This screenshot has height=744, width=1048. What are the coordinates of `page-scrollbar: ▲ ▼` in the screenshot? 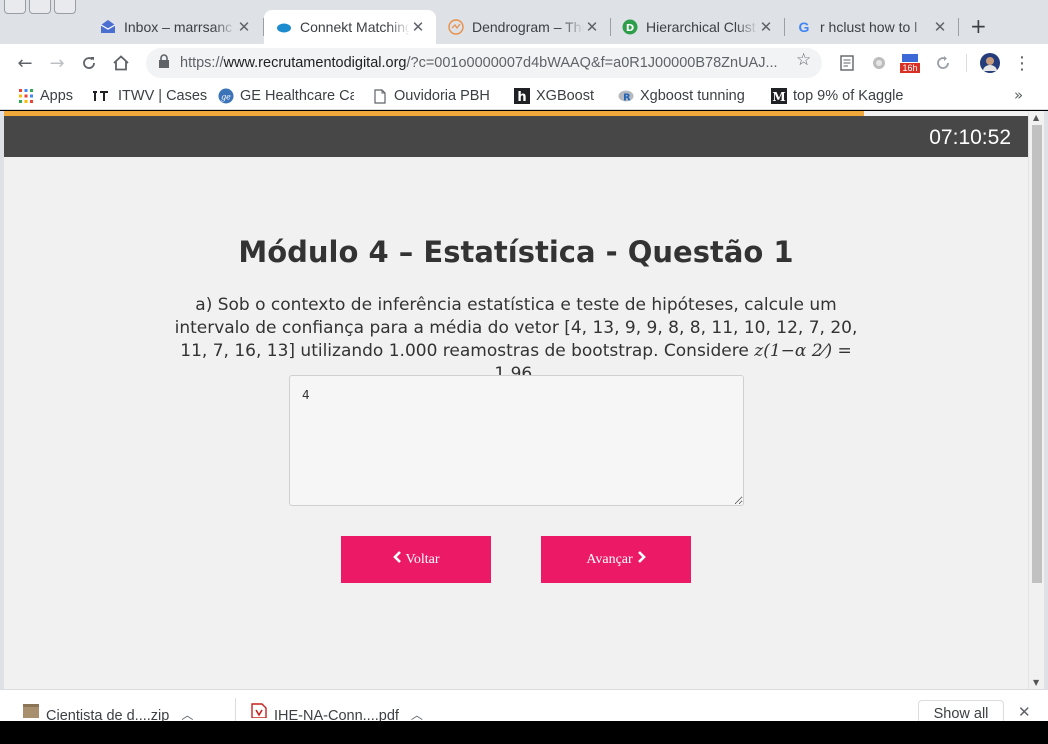 It's located at (1036, 400).